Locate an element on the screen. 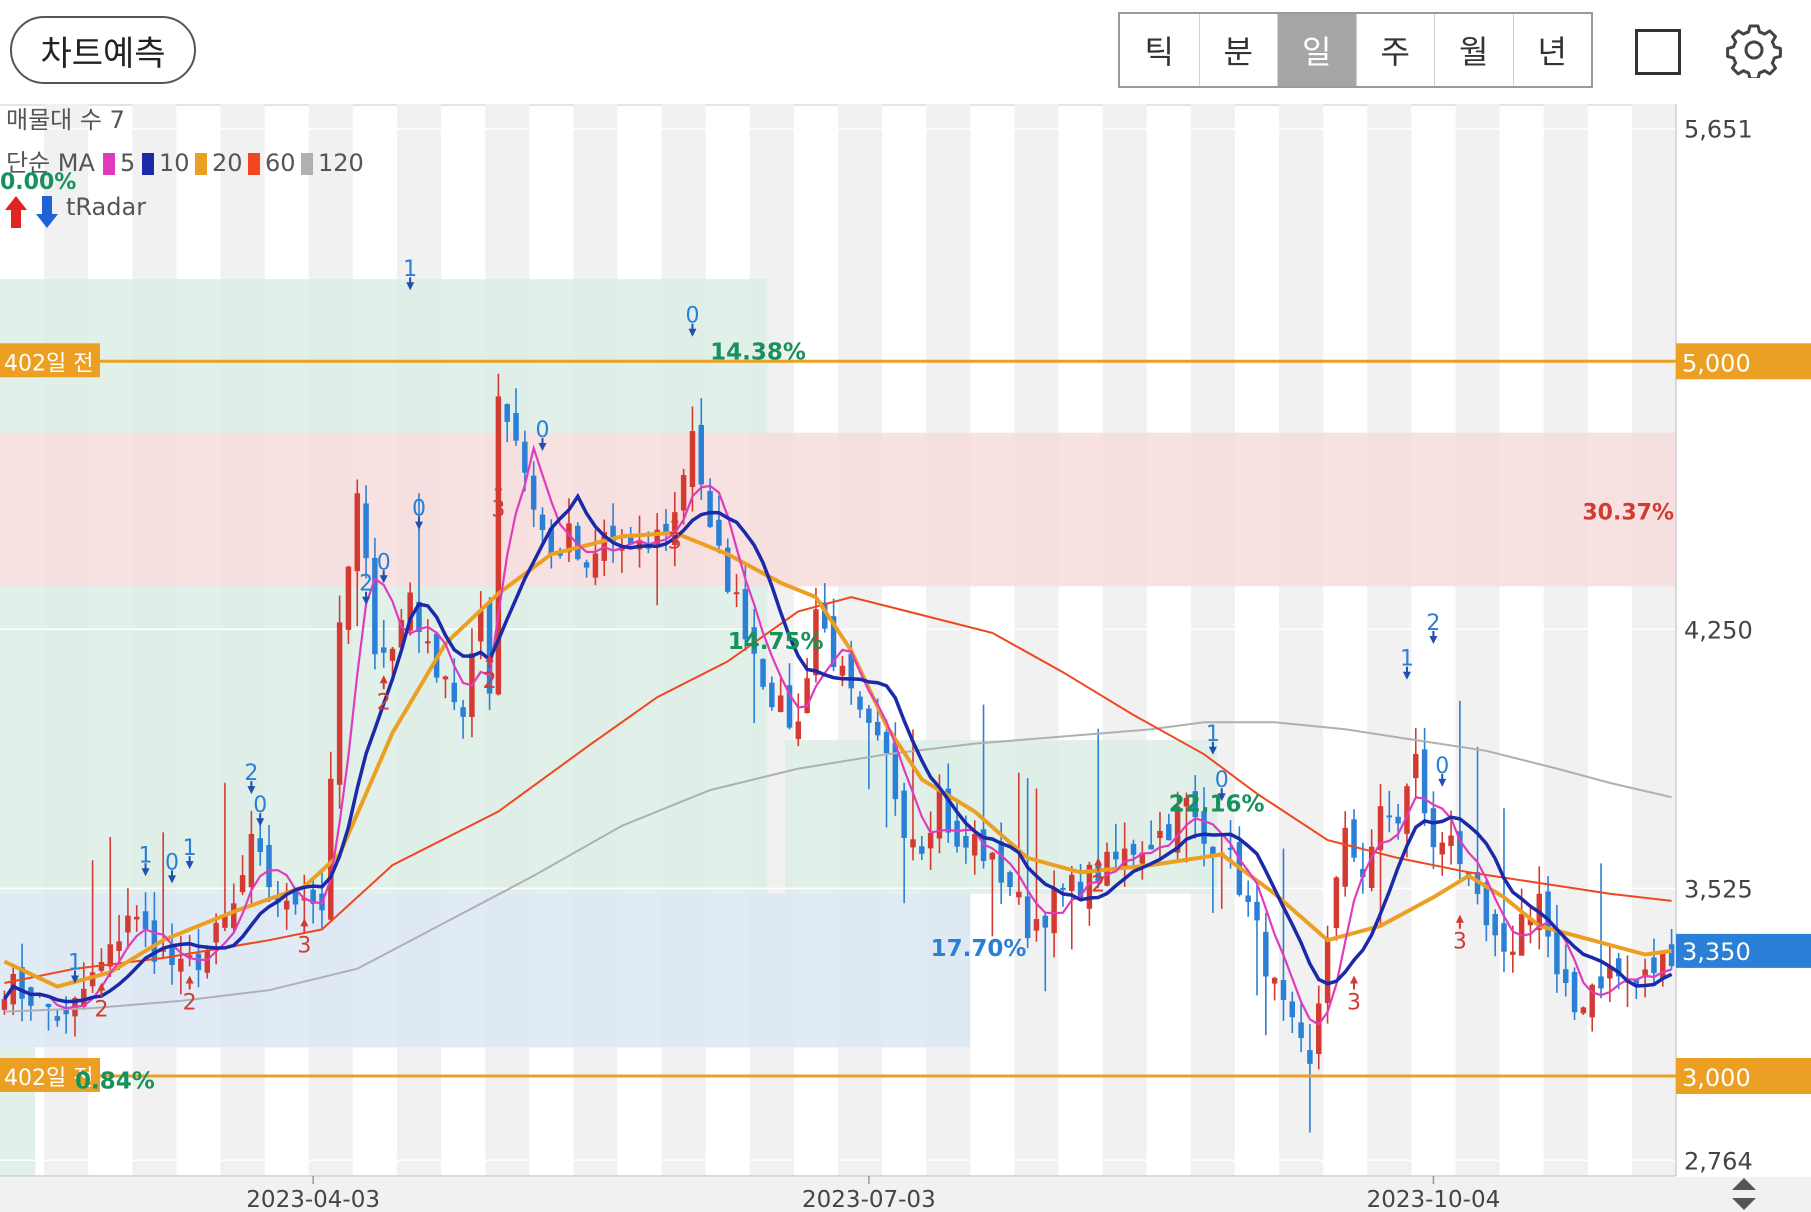 The image size is (1811, 1212). tab-day: 일 is located at coordinates (1316, 50).